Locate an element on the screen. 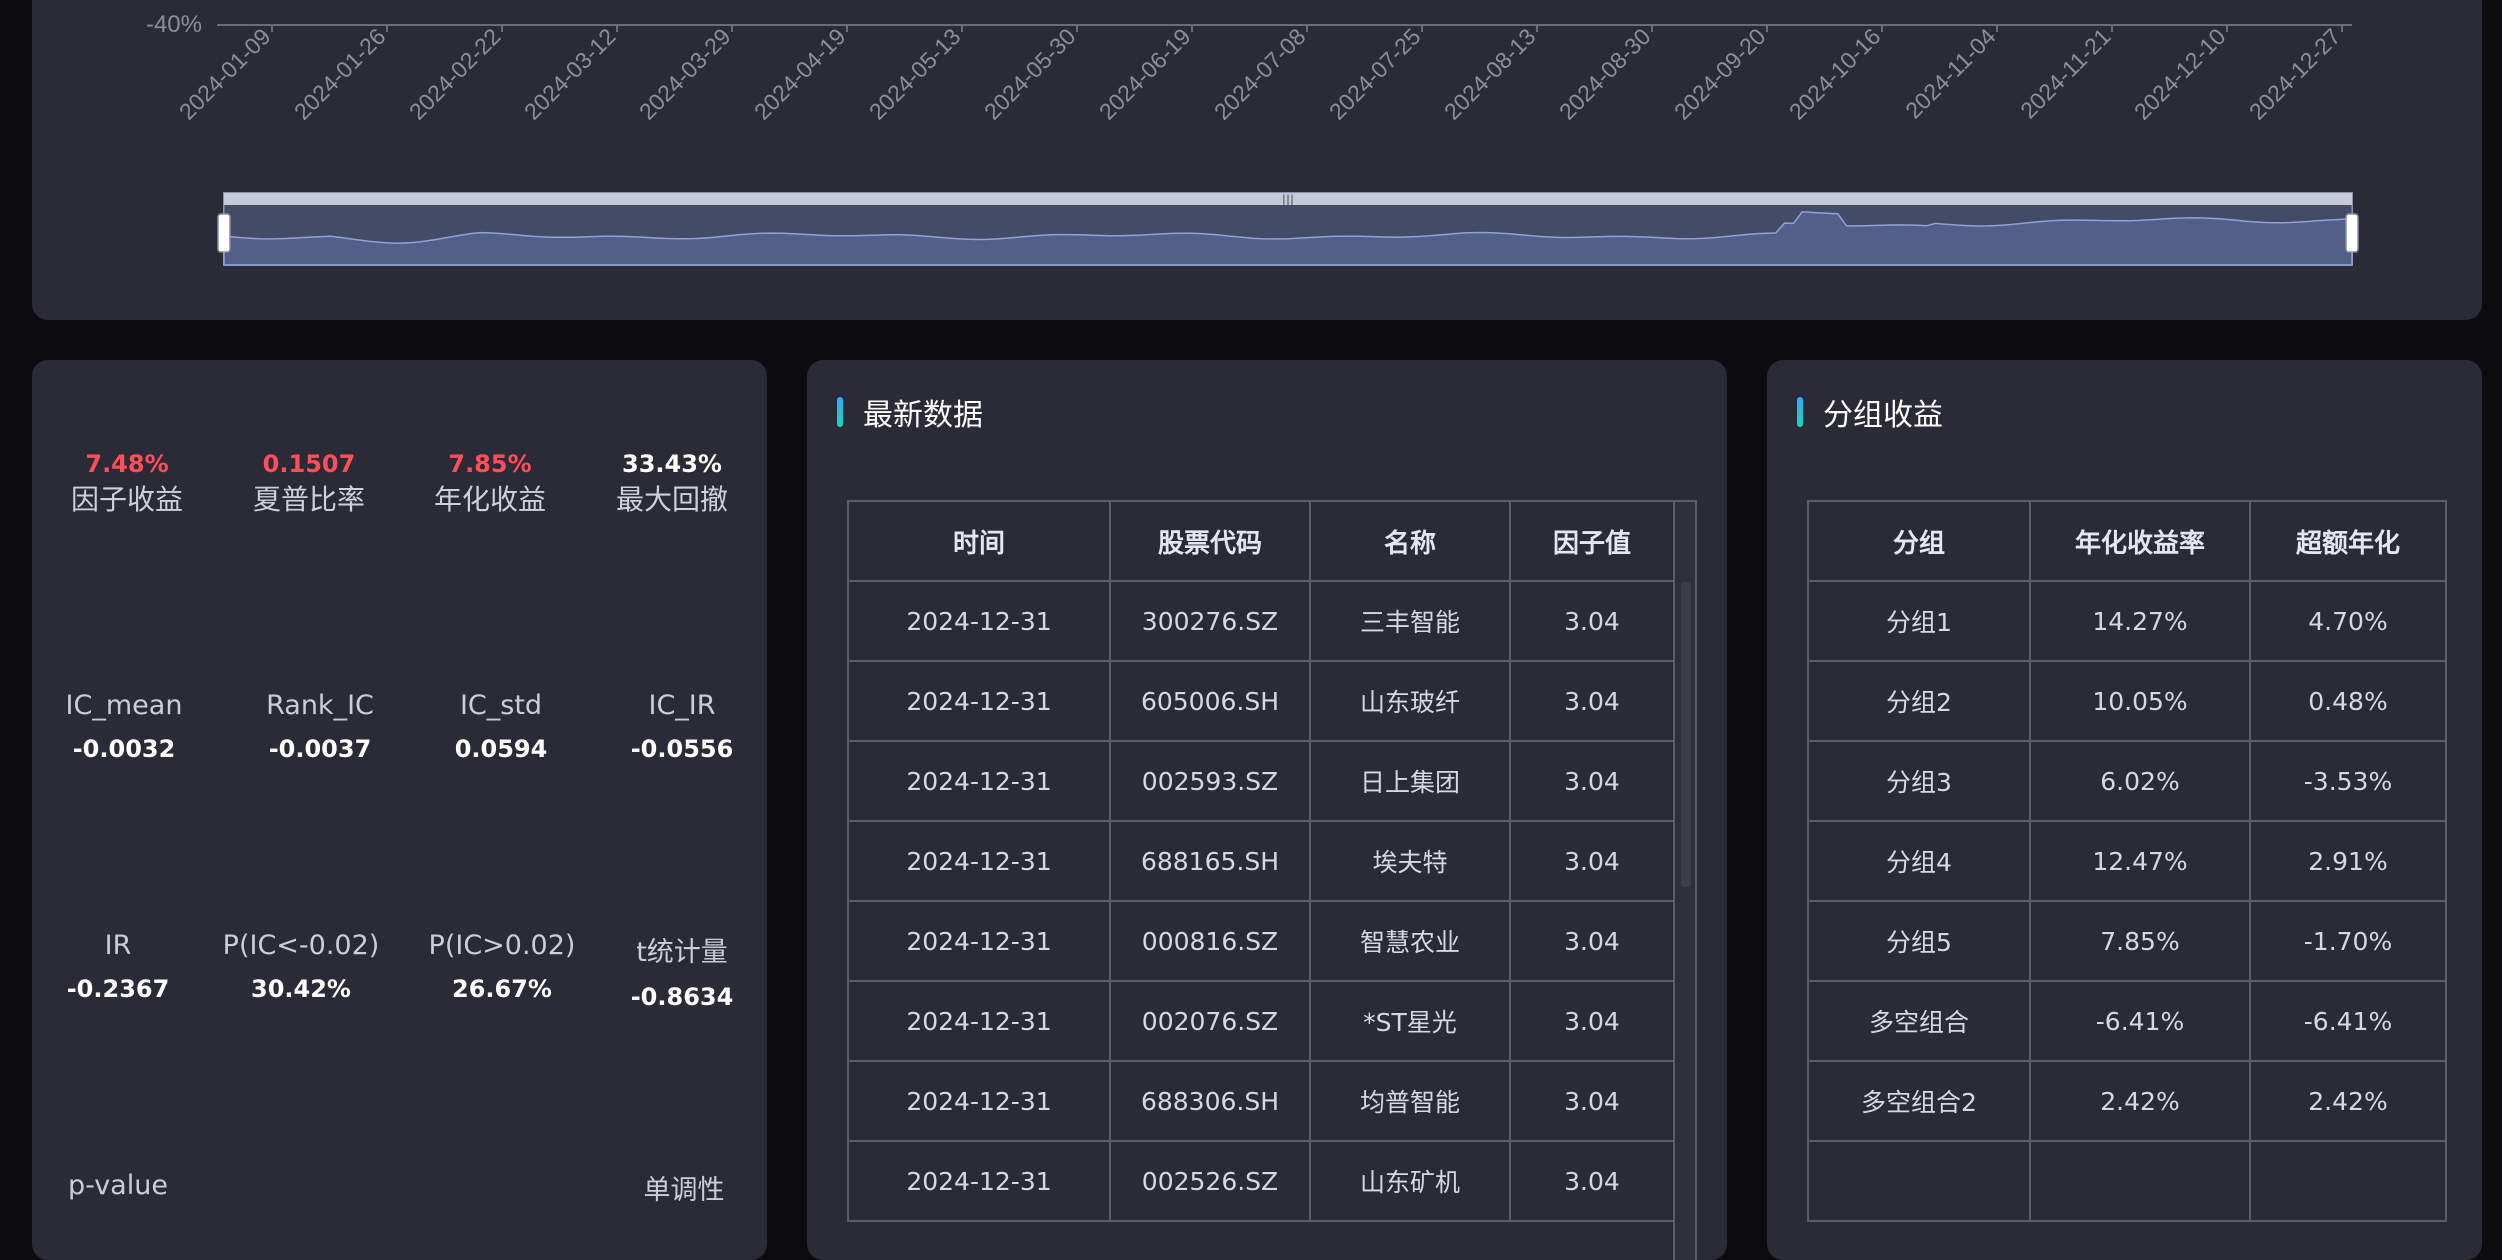 The height and width of the screenshot is (1260, 2502). scrollbar-thumb is located at coordinates (1686, 734).